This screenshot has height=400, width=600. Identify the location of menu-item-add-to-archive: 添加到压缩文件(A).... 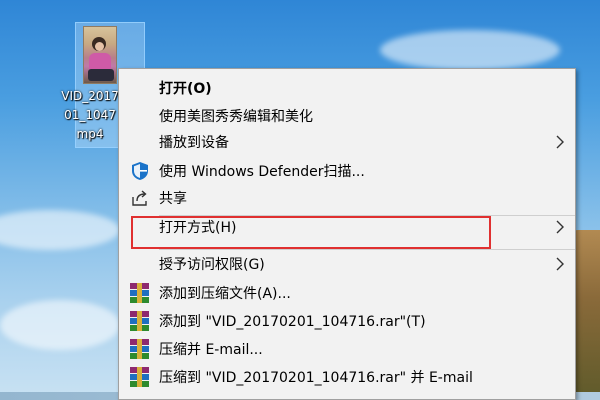
(347, 293).